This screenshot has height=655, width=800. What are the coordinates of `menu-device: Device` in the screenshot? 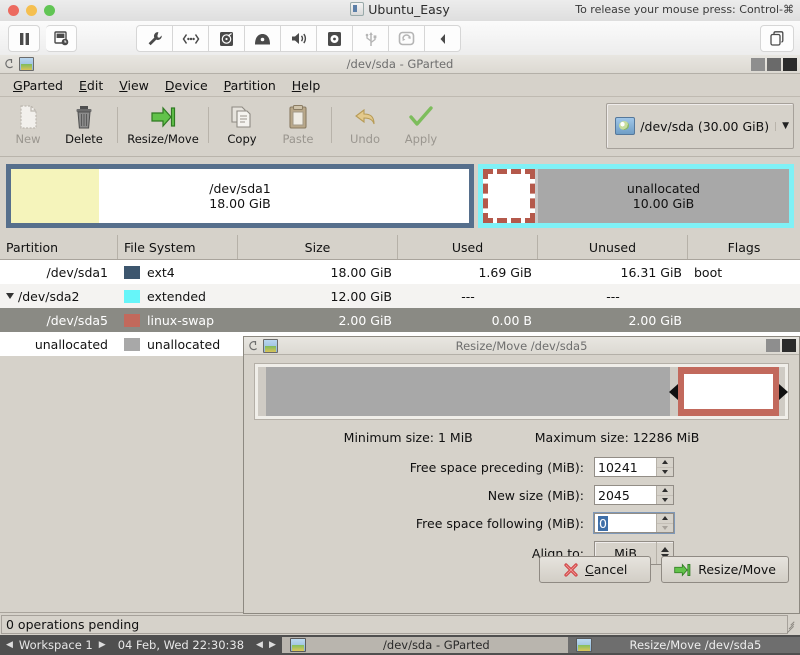 It's located at (186, 85).